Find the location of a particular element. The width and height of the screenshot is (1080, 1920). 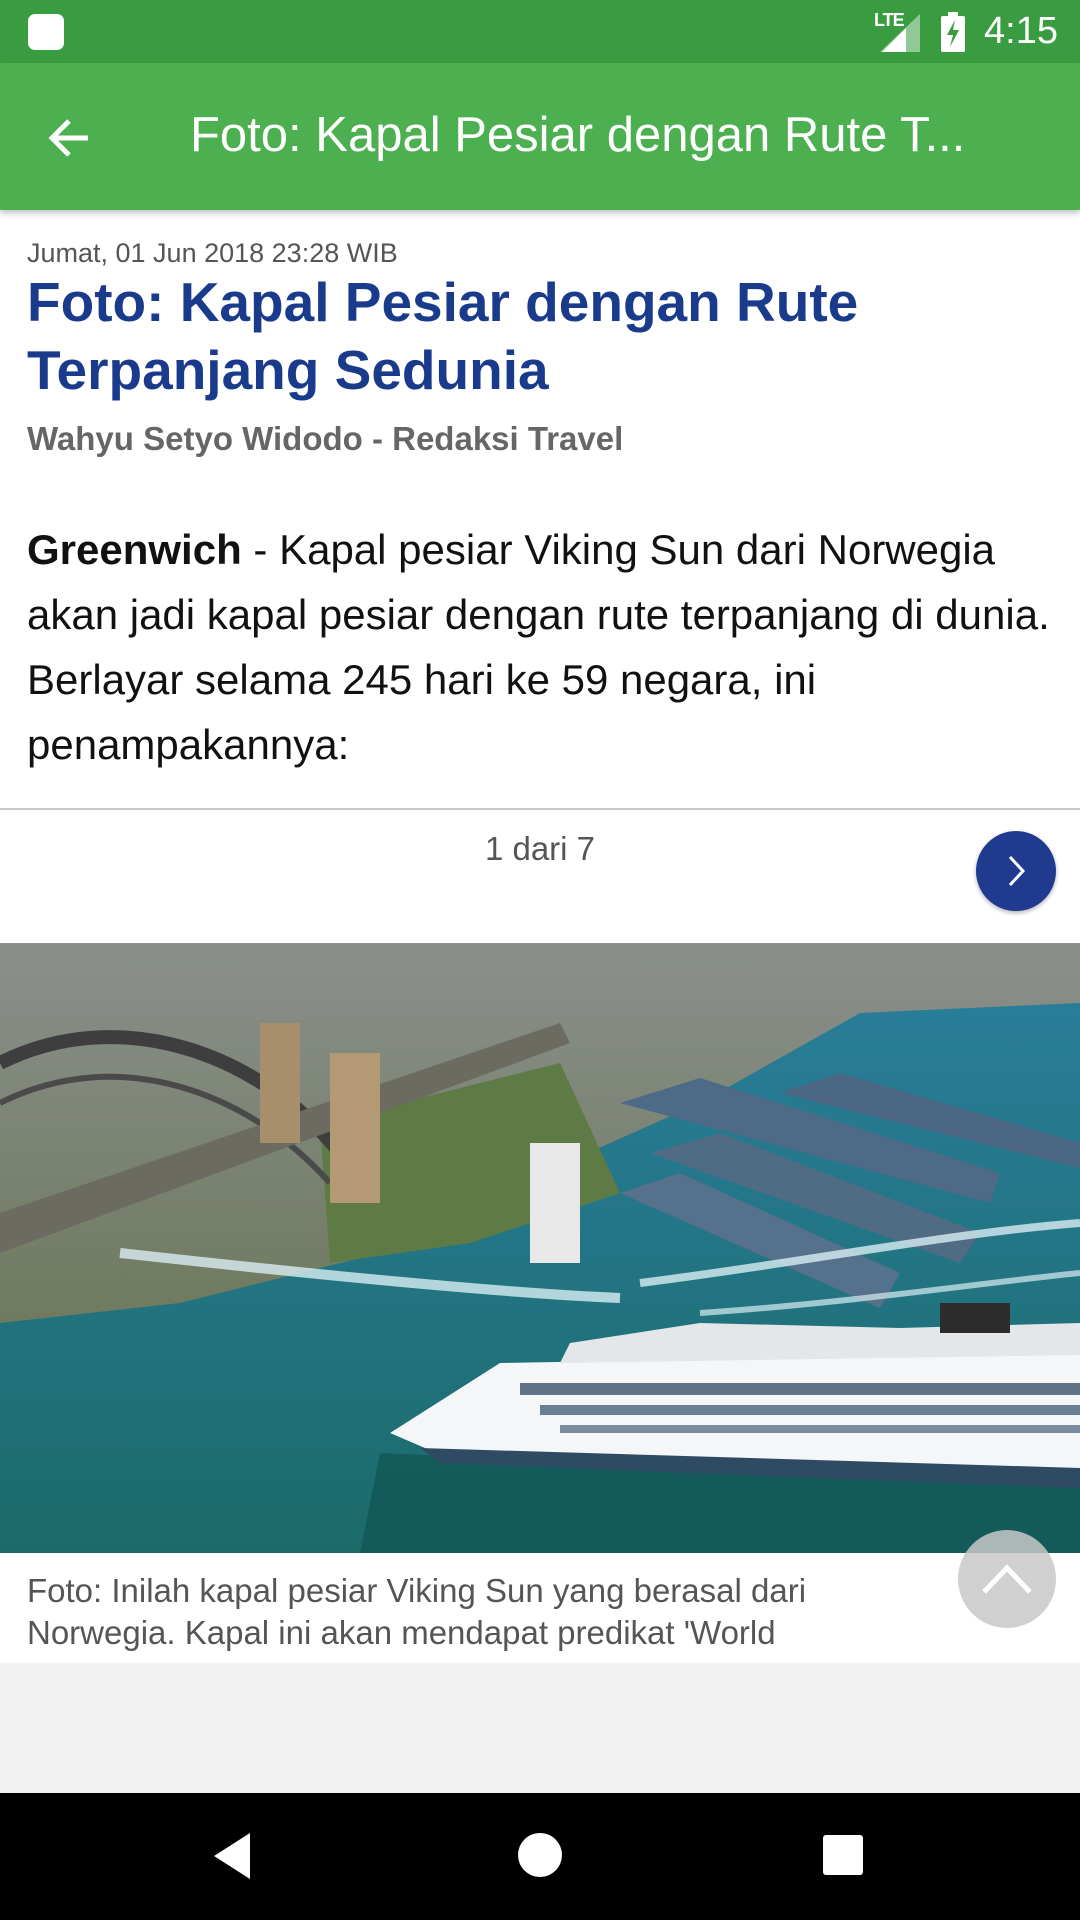

scroll-to-top-button is located at coordinates (1007, 1579).